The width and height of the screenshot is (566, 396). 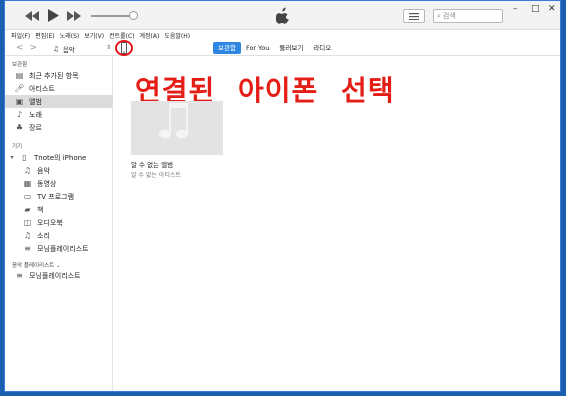 What do you see at coordinates (27, 196) in the screenshot?
I see `tv-icon: ▭` at bounding box center [27, 196].